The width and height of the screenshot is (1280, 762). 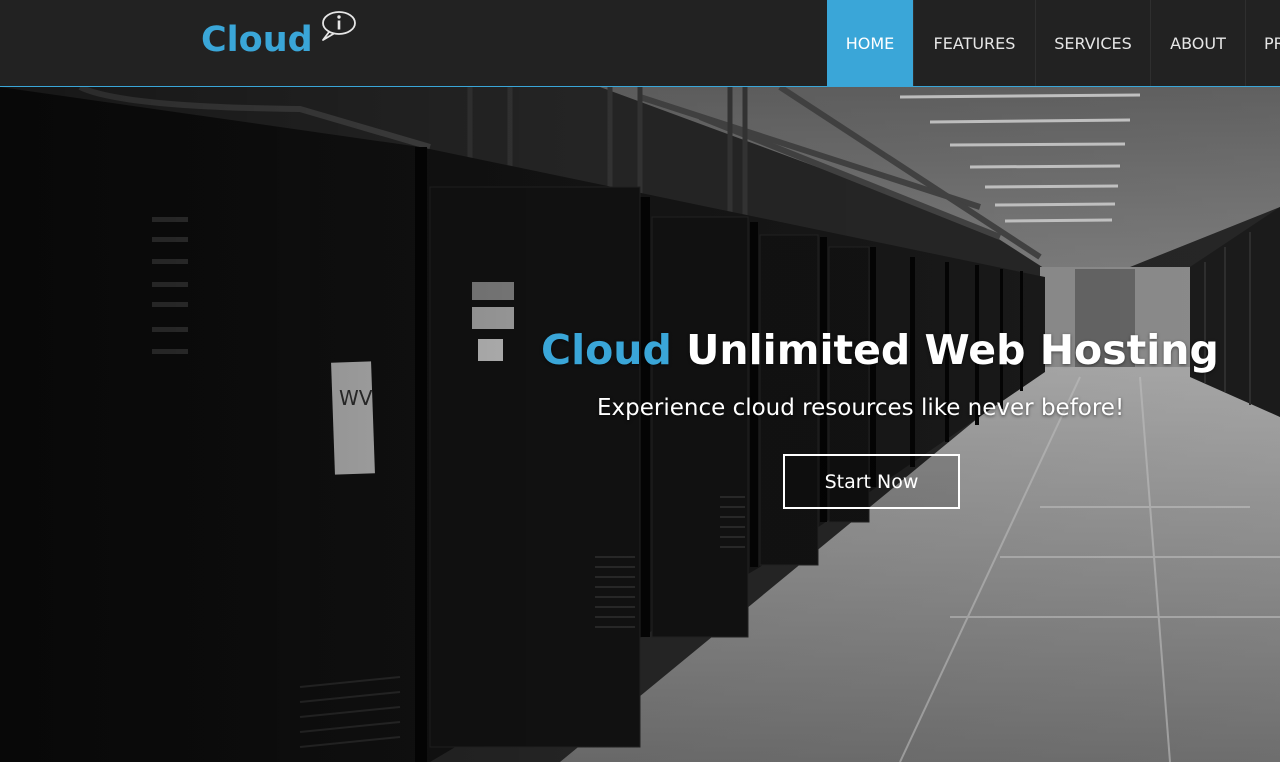 I want to click on brand-name: Cloud, so click(x=257, y=40).